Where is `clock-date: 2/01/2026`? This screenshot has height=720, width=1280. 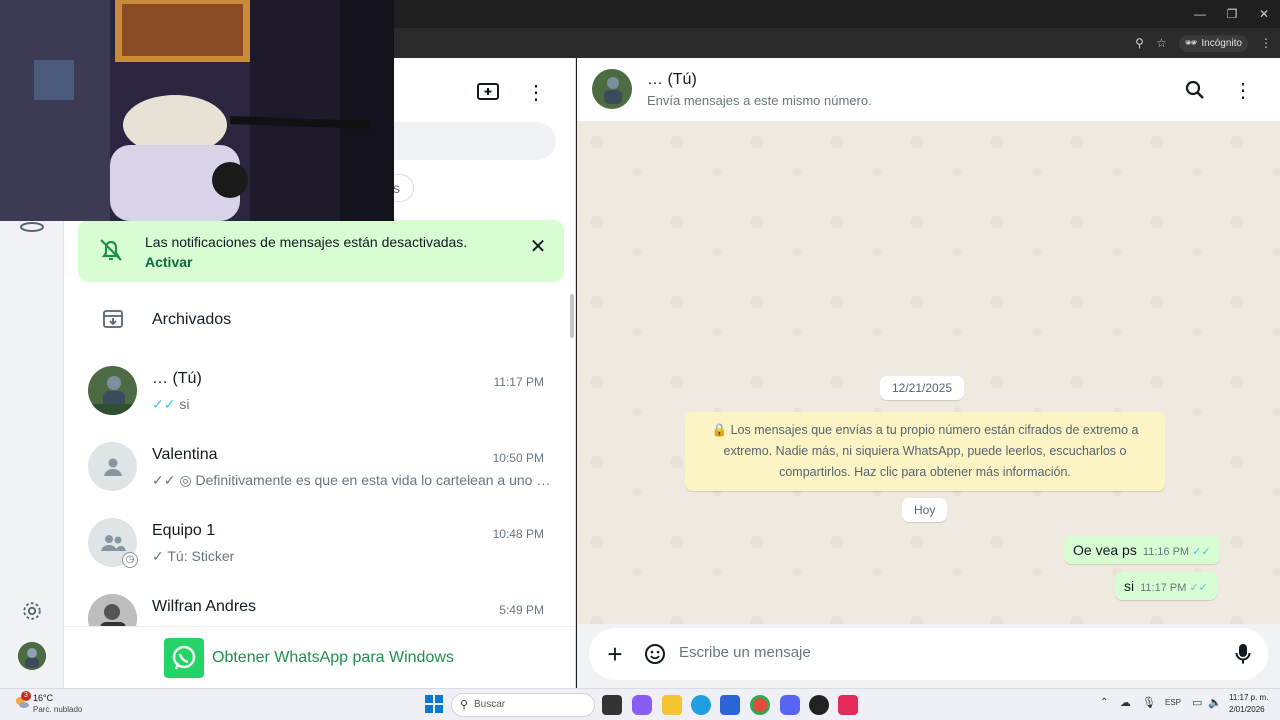 clock-date: 2/01/2026 is located at coordinates (1247, 709).